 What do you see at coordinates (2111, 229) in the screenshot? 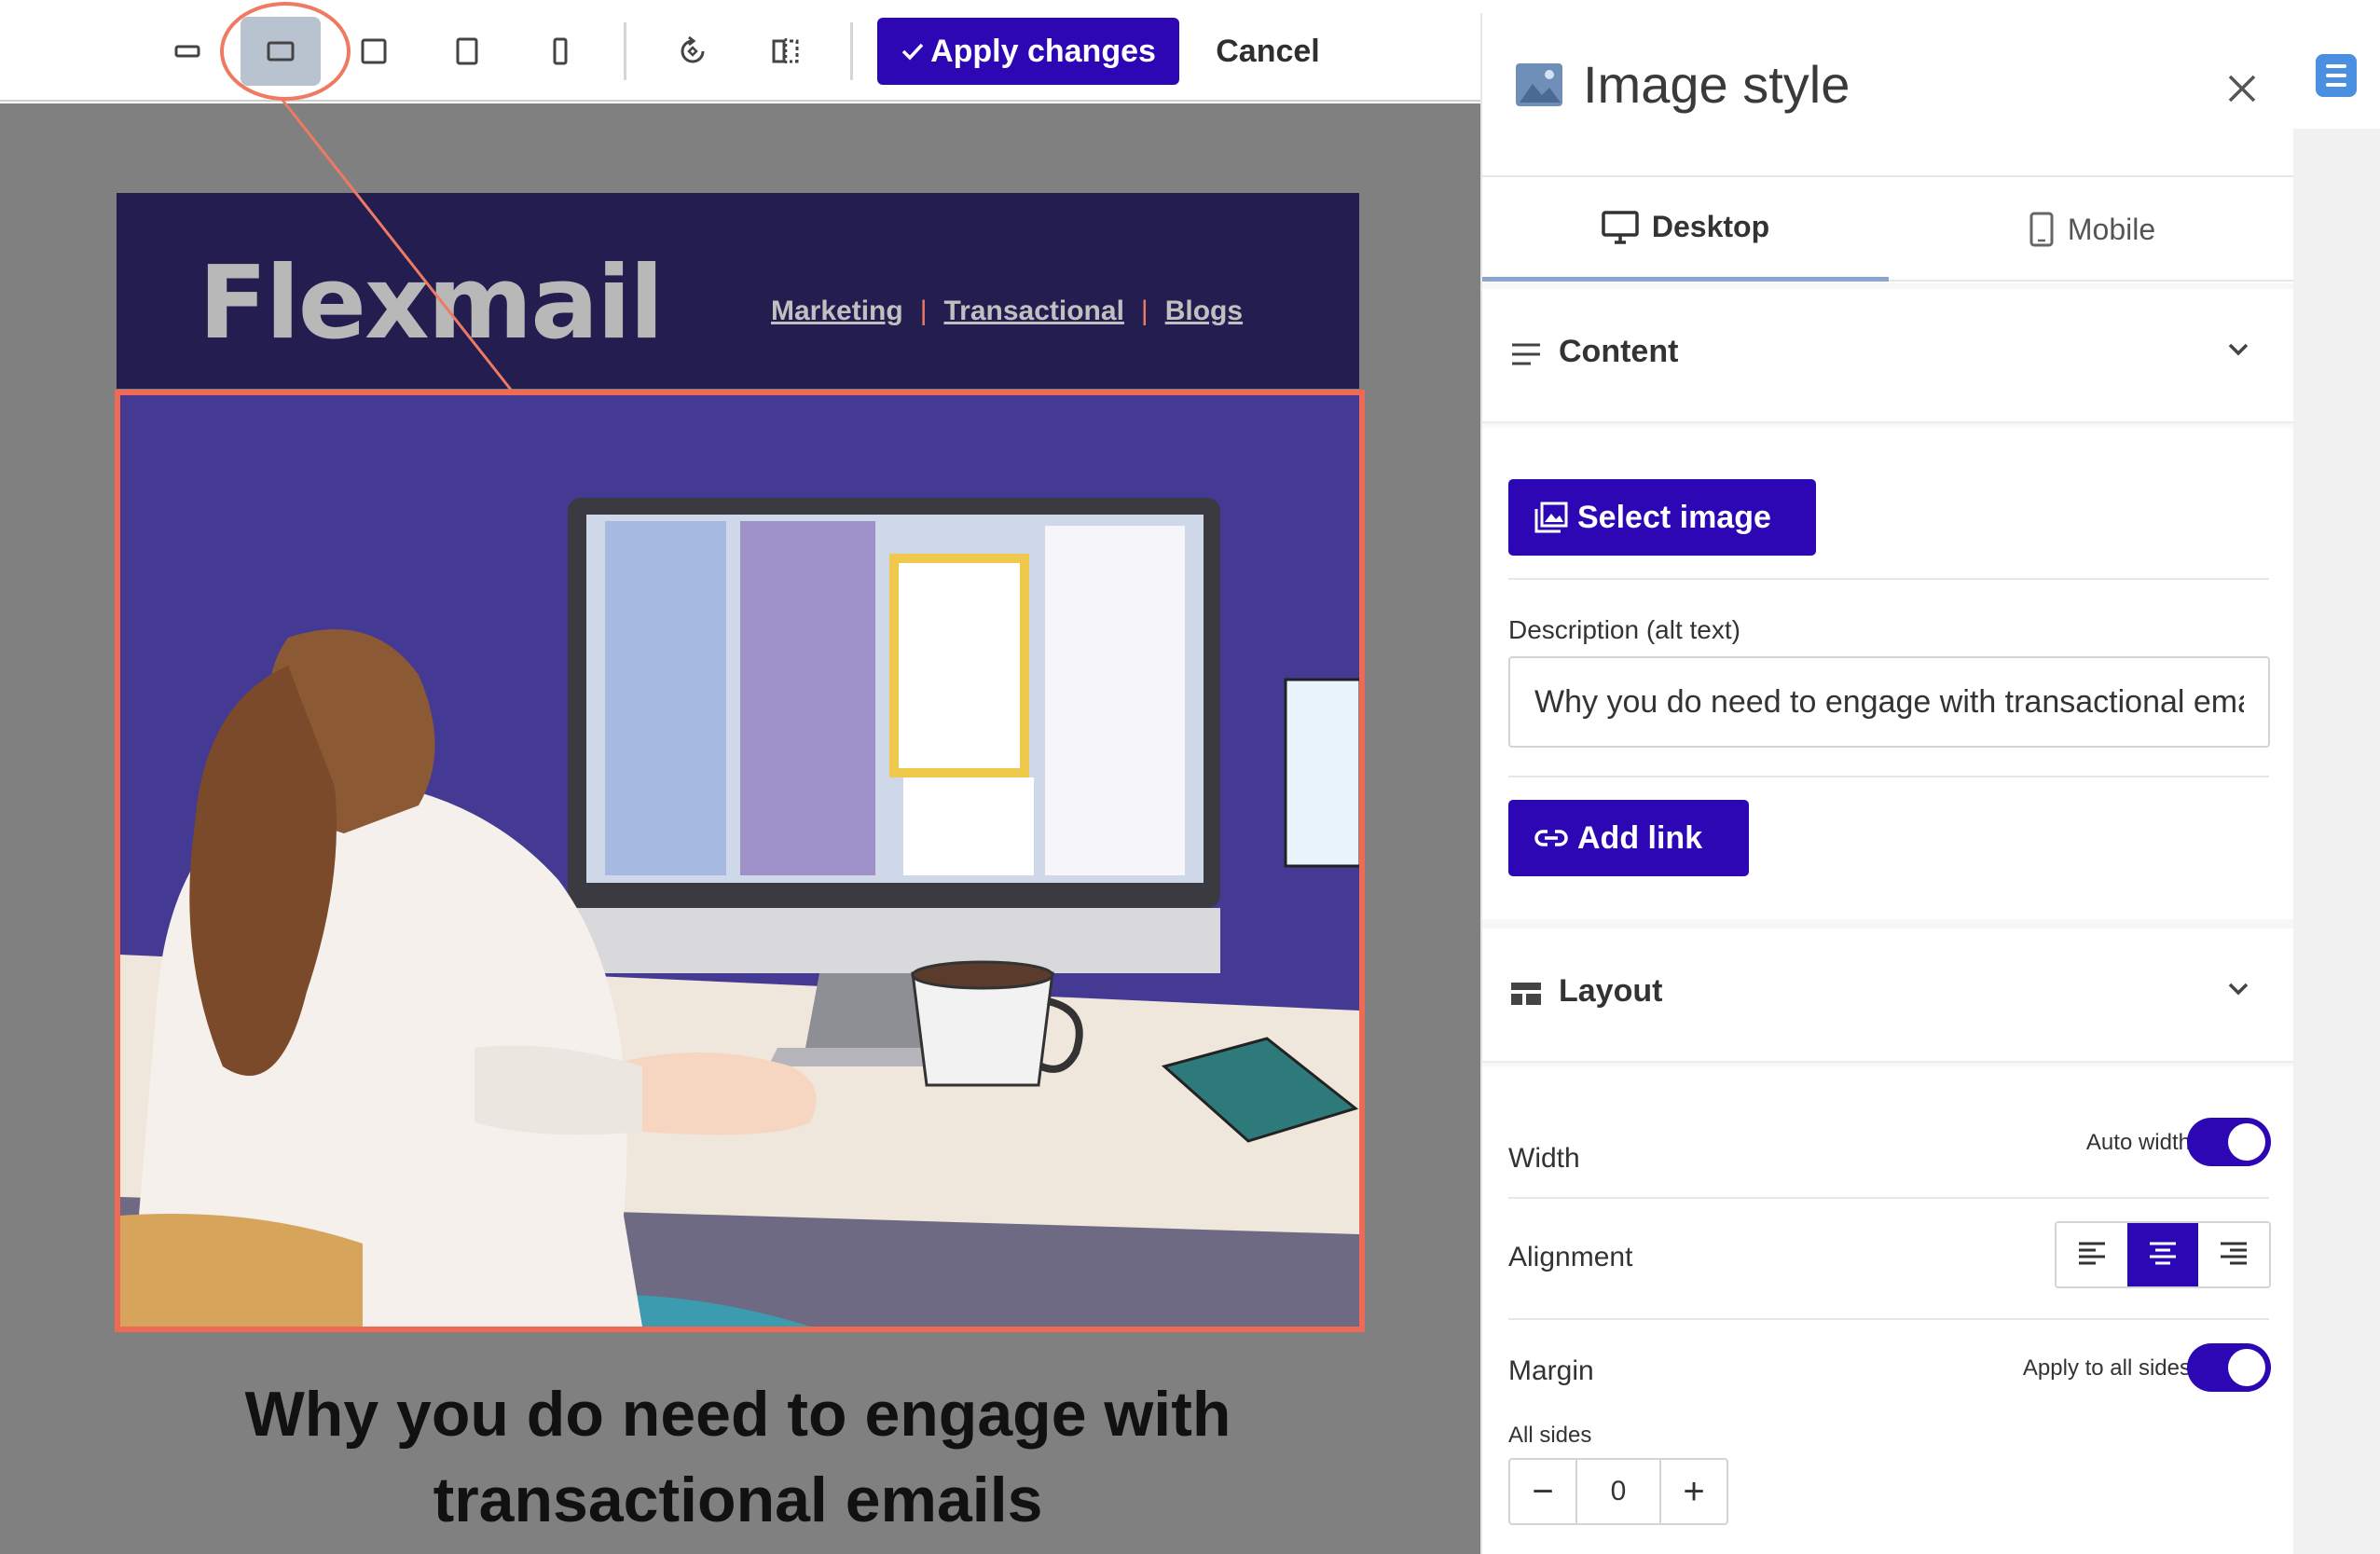
I see `tab-mobile-label: Mobile` at bounding box center [2111, 229].